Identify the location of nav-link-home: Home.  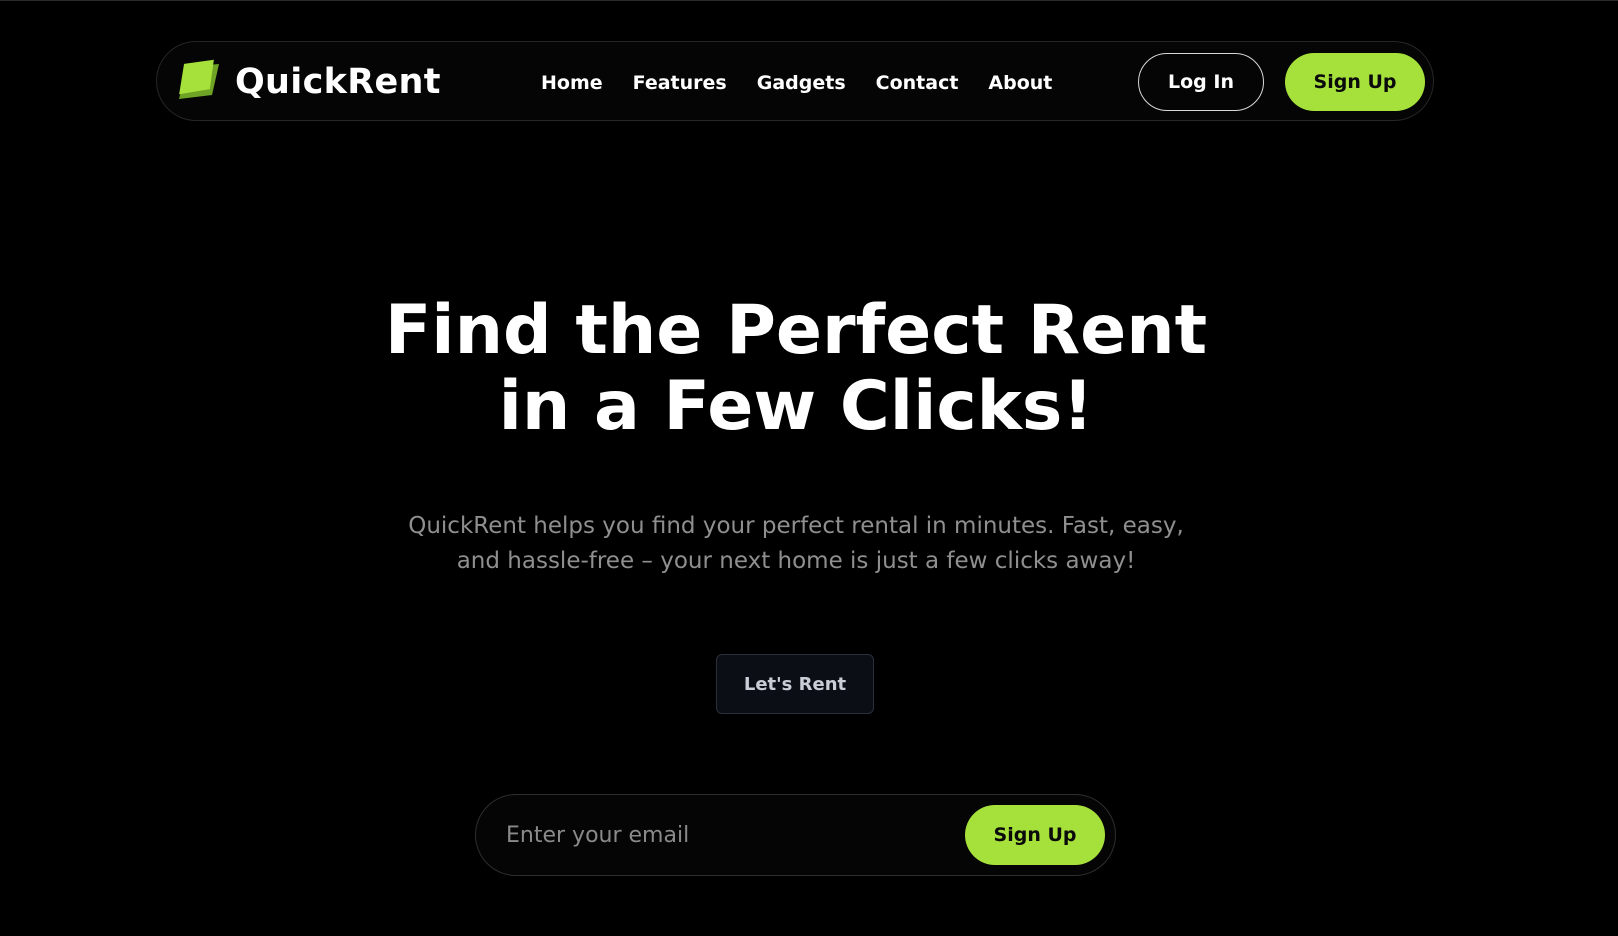
(572, 83).